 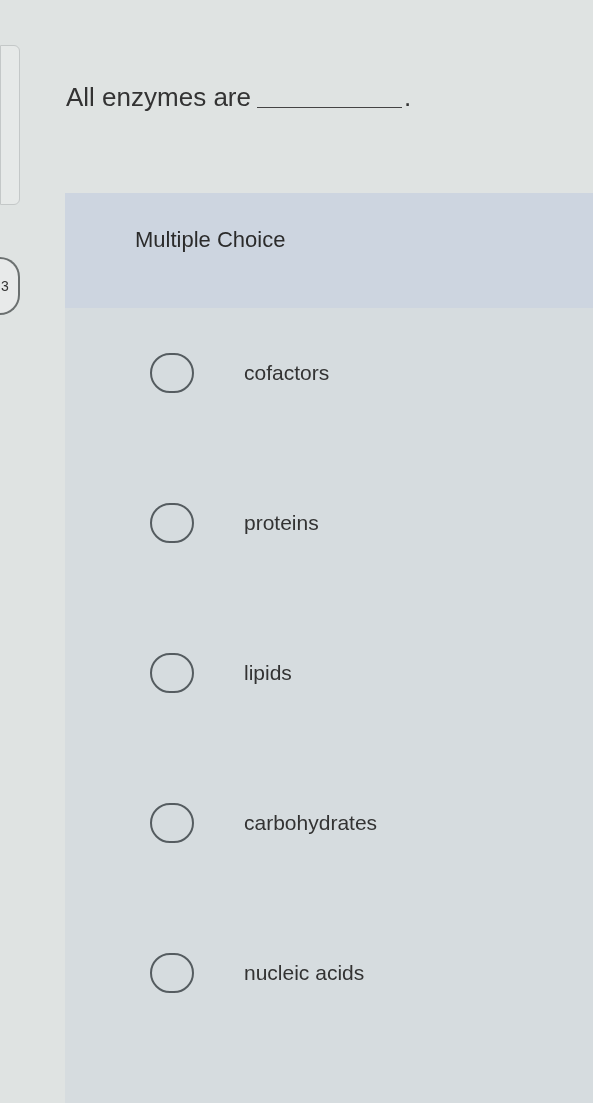 I want to click on period: ., so click(x=407, y=97).